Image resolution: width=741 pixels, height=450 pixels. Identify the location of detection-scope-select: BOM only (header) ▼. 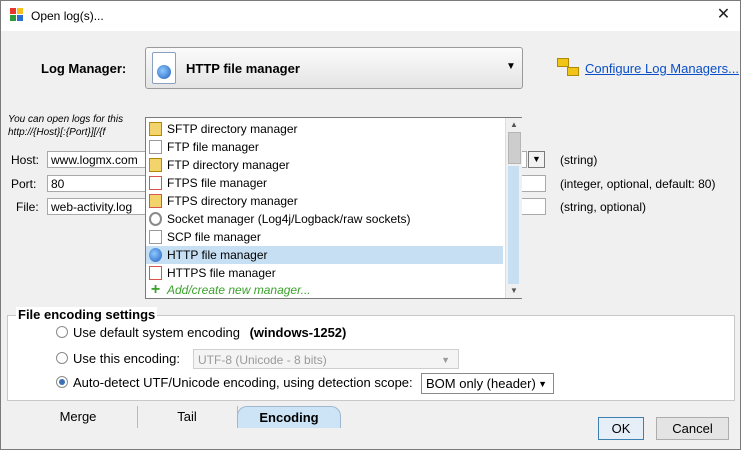
(487, 383).